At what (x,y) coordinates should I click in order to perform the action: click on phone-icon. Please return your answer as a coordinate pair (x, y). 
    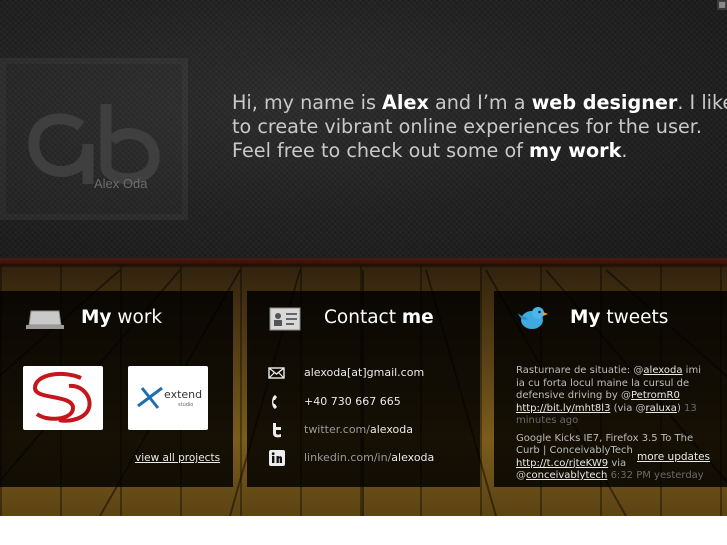
    Looking at the image, I should click on (274, 402).